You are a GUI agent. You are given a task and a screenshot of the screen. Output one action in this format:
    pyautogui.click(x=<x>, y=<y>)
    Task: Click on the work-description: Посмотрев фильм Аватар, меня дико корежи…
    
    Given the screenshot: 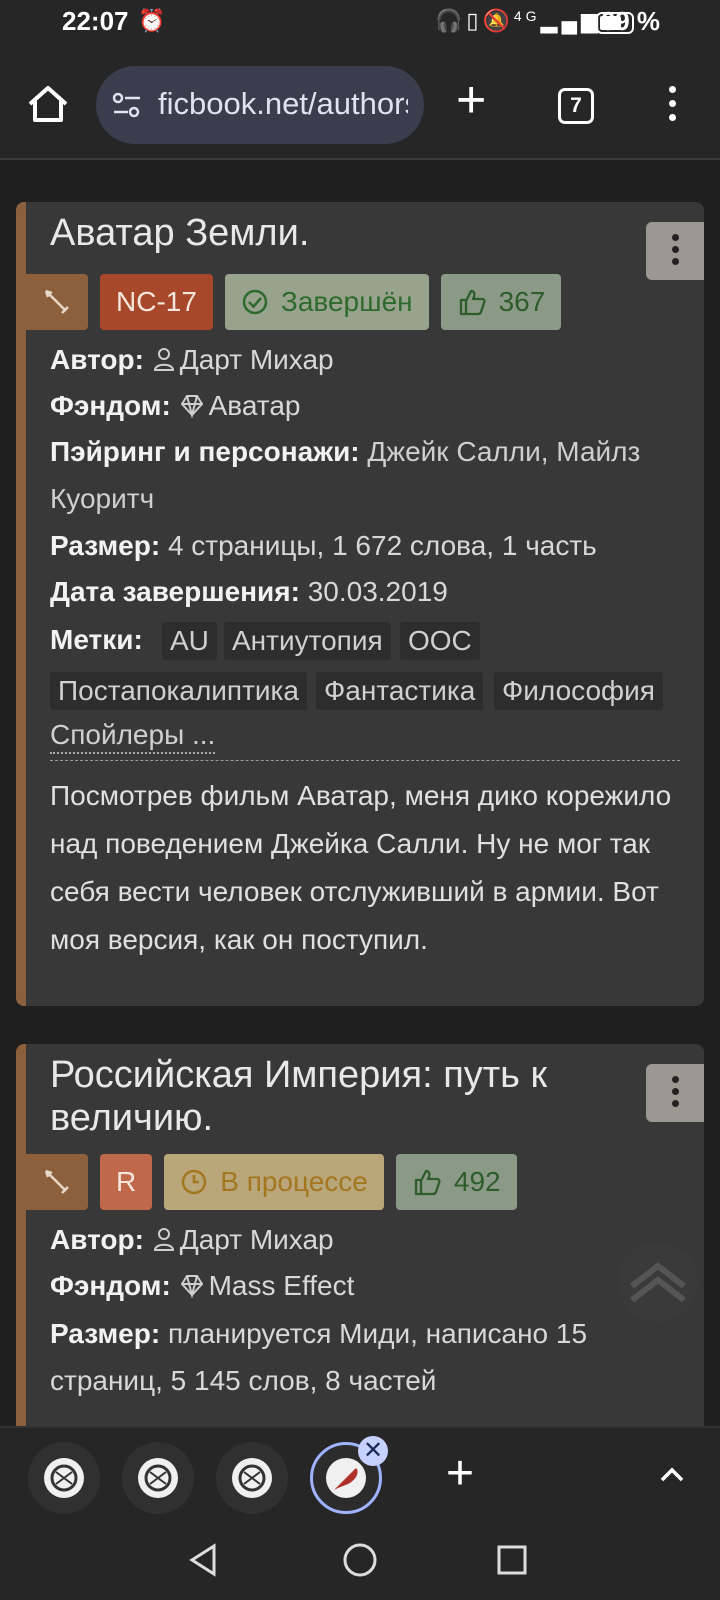 What is the action you would take?
    pyautogui.click(x=361, y=867)
    